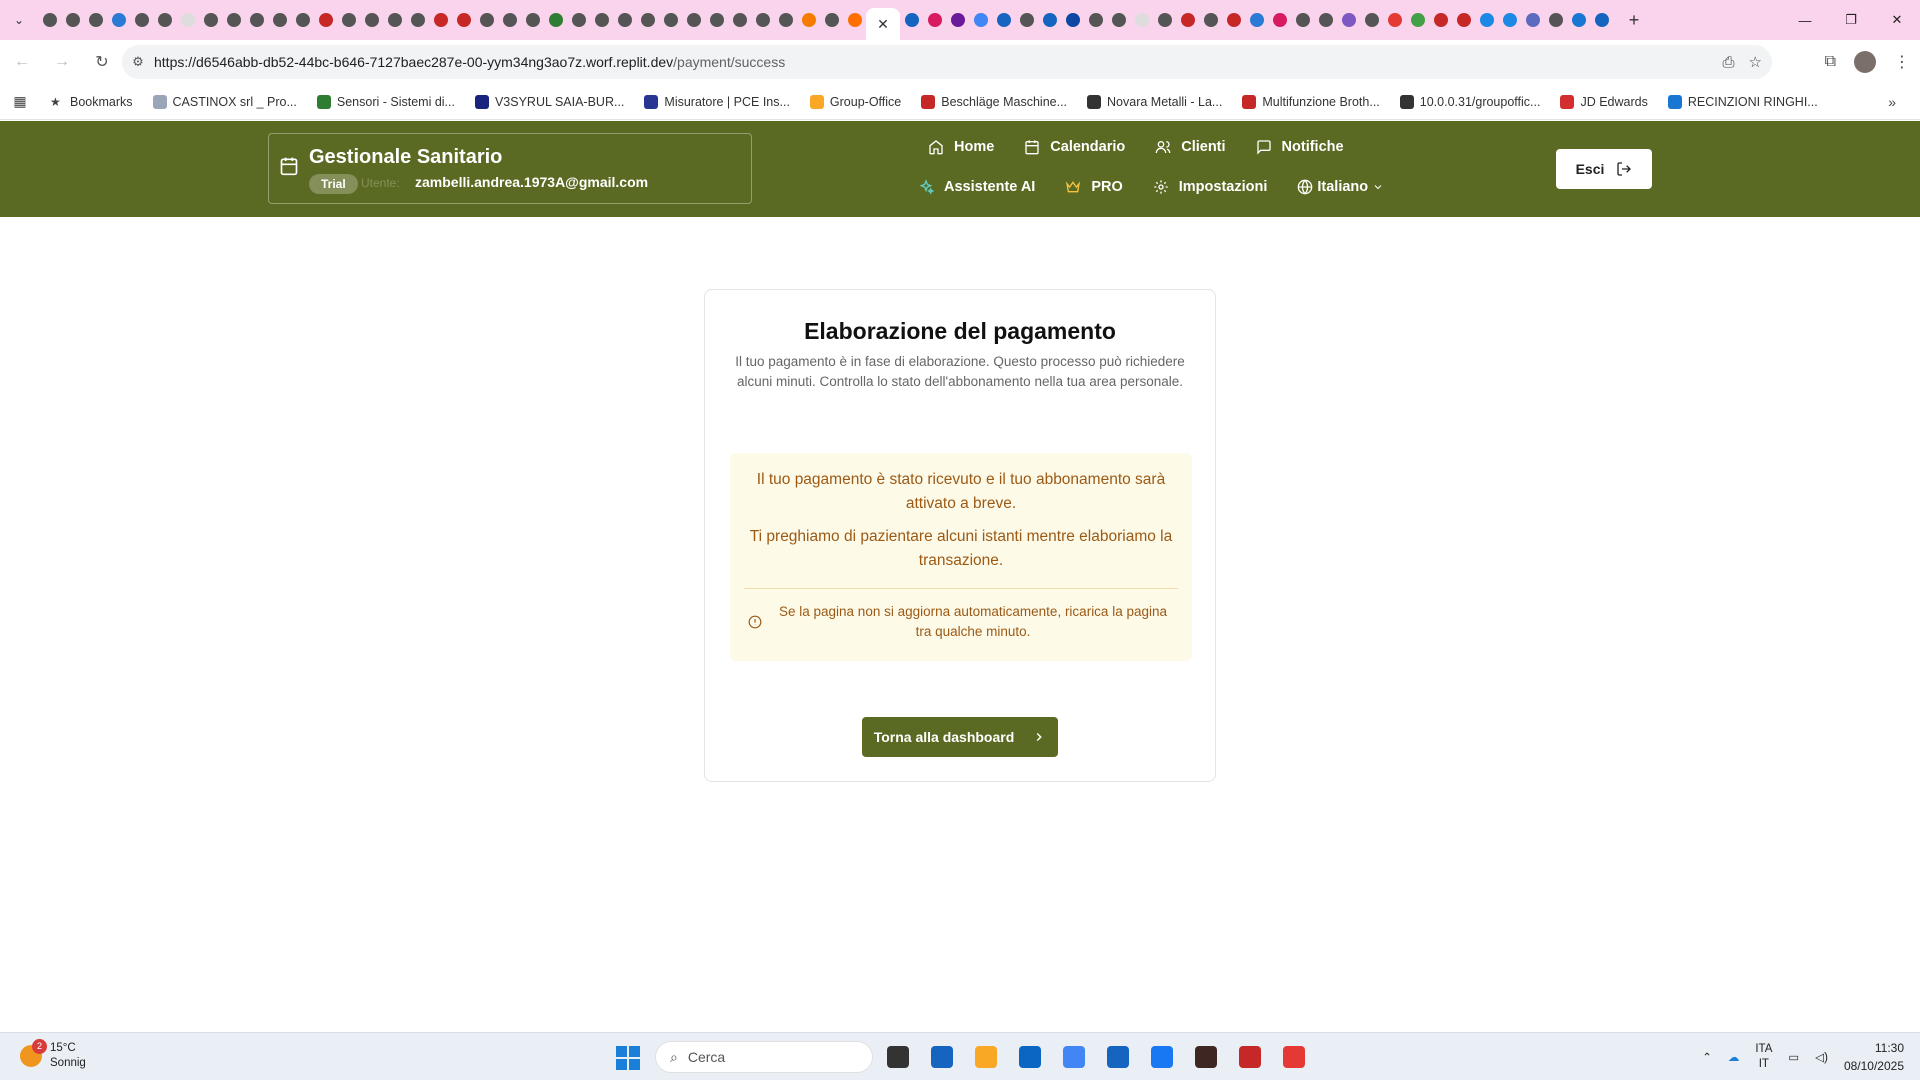  I want to click on active-tab: ✕, so click(883, 24).